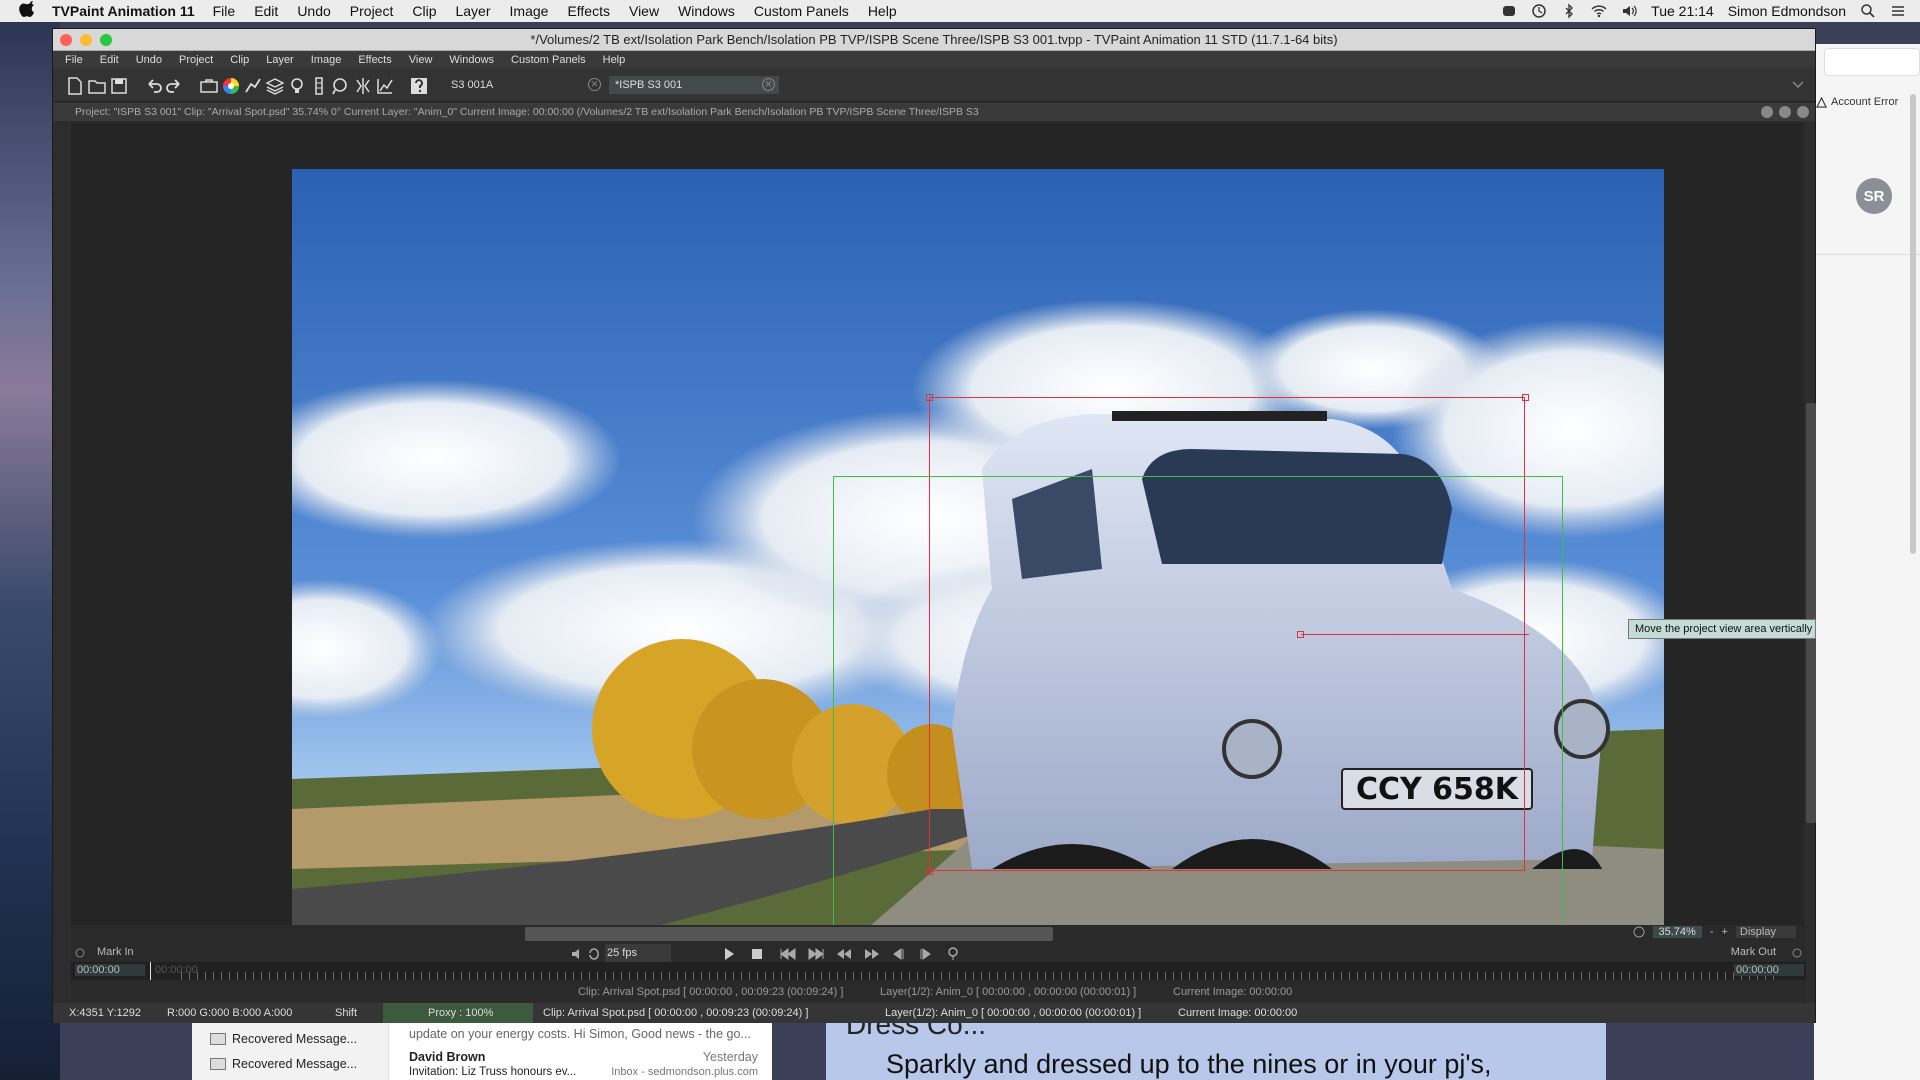 The height and width of the screenshot is (1080, 1920). I want to click on menubar-user: Simon Edmondson, so click(1787, 11).